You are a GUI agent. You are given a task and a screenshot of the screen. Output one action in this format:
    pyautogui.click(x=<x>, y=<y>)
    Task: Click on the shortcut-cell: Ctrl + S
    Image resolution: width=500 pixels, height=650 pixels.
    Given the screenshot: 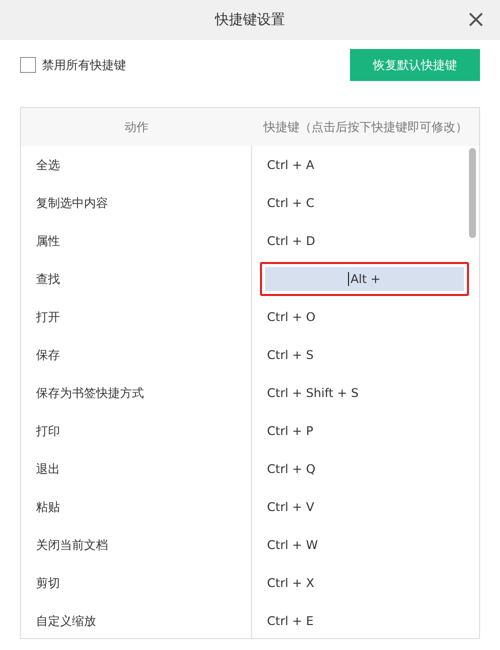 What is the action you would take?
    pyautogui.click(x=365, y=355)
    